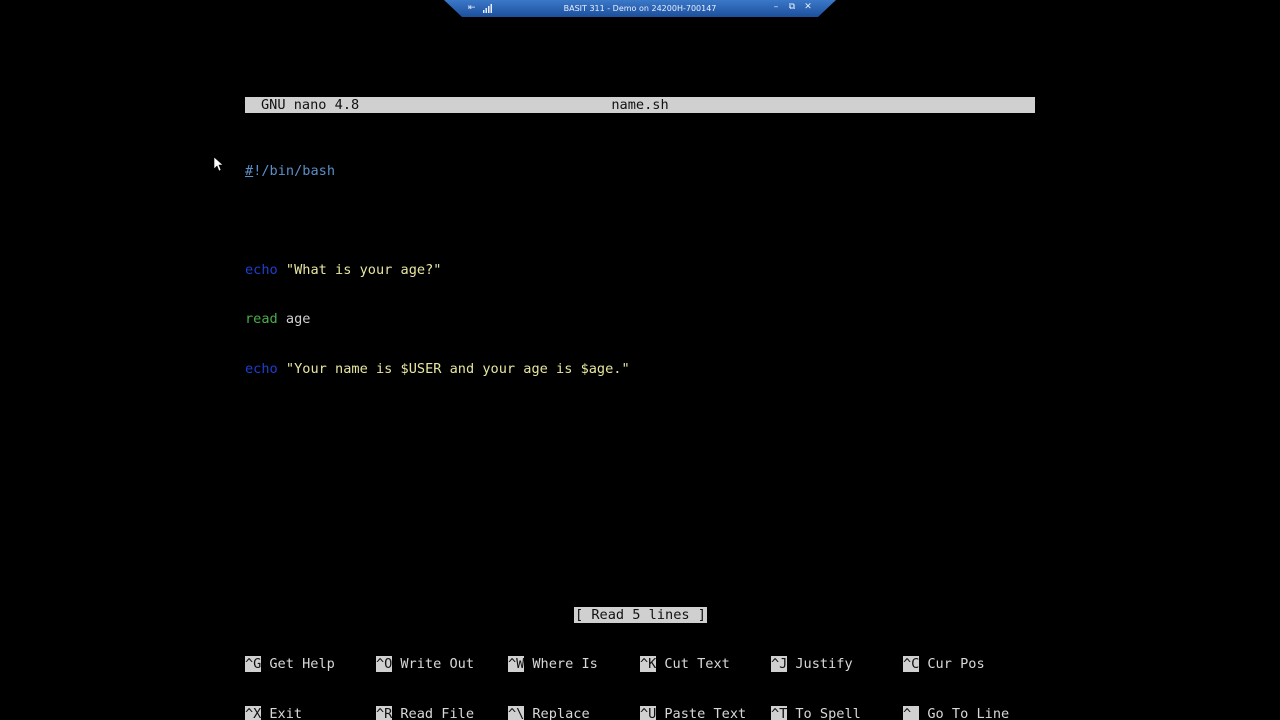 This screenshot has height=720, width=1280. I want to click on shortcut-key: ^K, so click(648, 664).